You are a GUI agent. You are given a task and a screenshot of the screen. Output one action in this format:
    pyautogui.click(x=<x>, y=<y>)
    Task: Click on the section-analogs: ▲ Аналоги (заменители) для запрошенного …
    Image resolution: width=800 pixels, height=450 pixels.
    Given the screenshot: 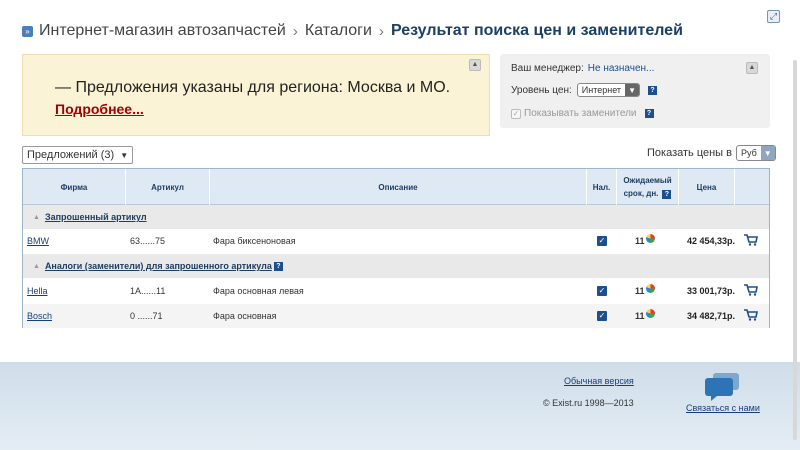 What is the action you would take?
    pyautogui.click(x=396, y=266)
    